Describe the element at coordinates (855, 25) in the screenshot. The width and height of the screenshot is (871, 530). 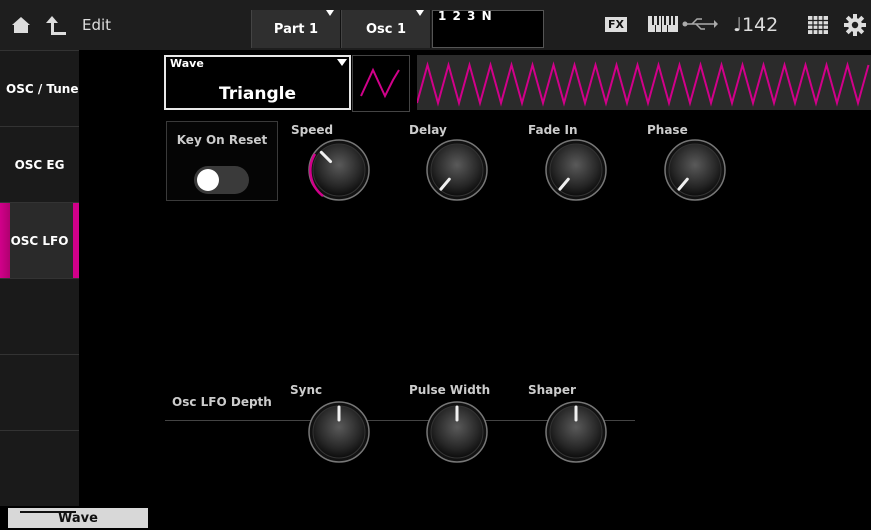
I see `gear-icon` at that location.